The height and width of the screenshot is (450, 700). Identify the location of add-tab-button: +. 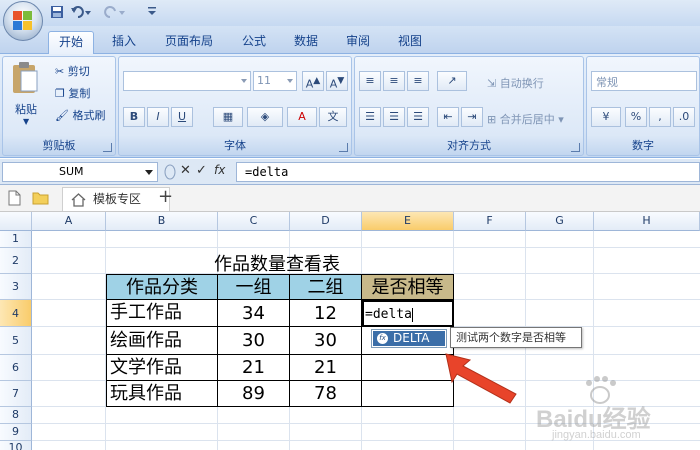
(165, 196).